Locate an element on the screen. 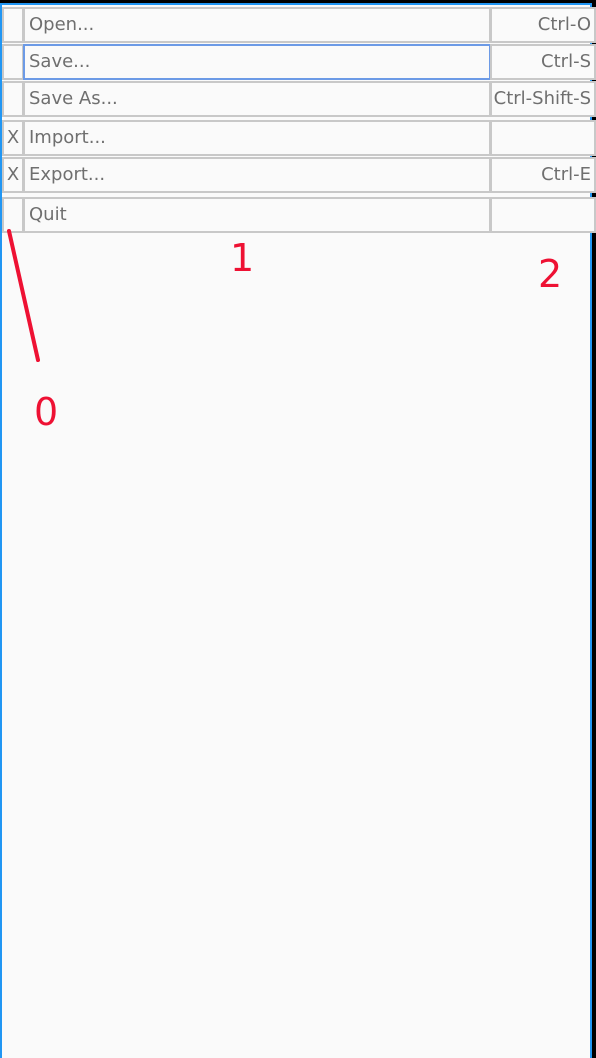  annotation-column-2: 2 is located at coordinates (550, 274).